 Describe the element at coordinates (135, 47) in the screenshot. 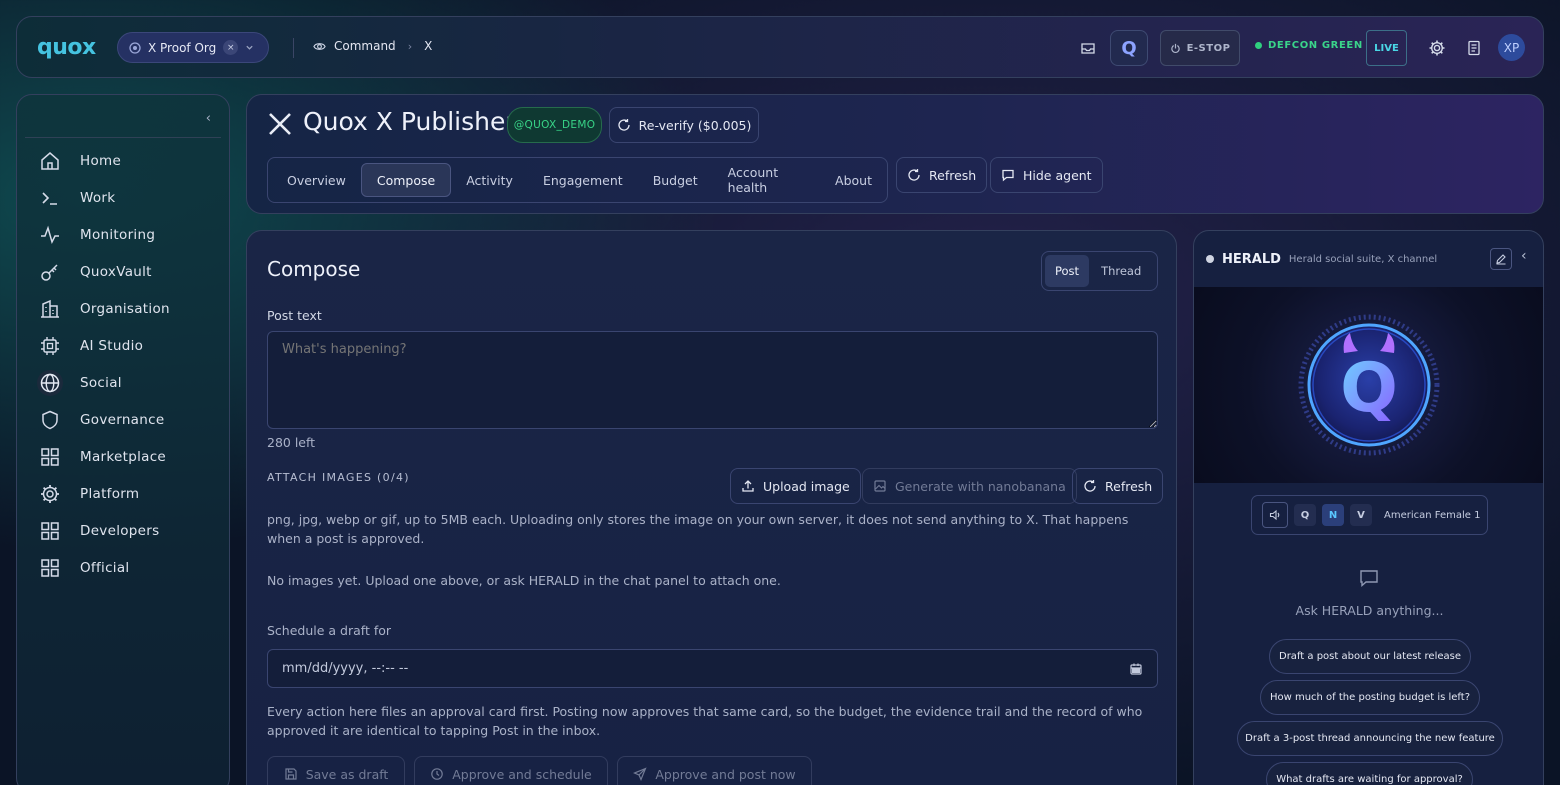

I see `org-icon` at that location.